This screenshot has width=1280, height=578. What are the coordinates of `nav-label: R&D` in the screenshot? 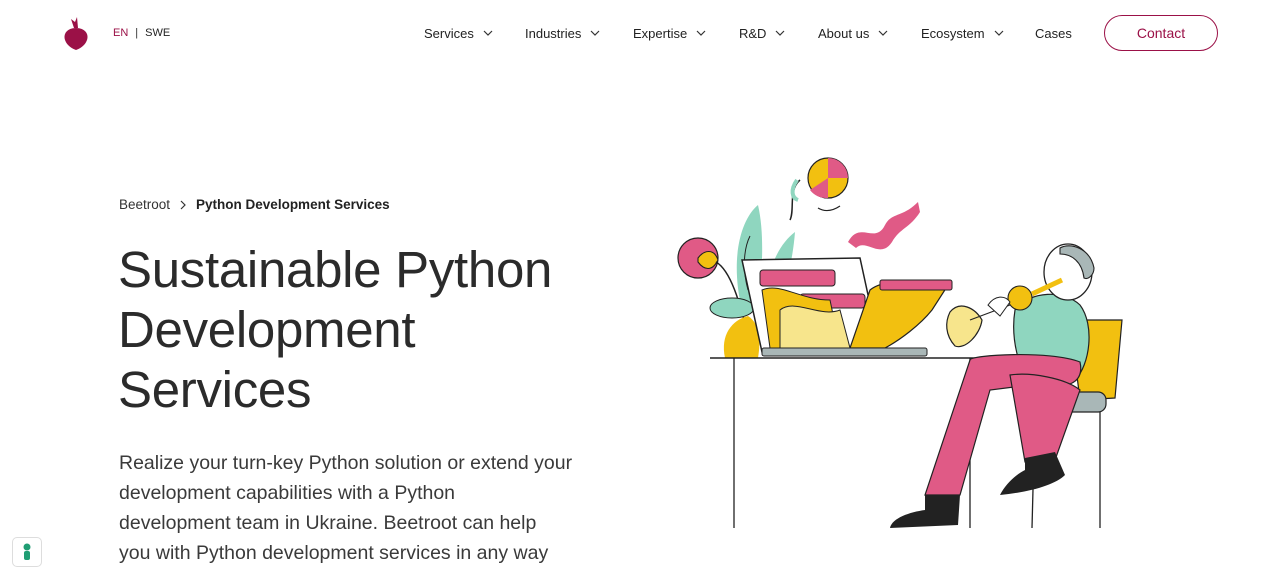 It's located at (753, 33).